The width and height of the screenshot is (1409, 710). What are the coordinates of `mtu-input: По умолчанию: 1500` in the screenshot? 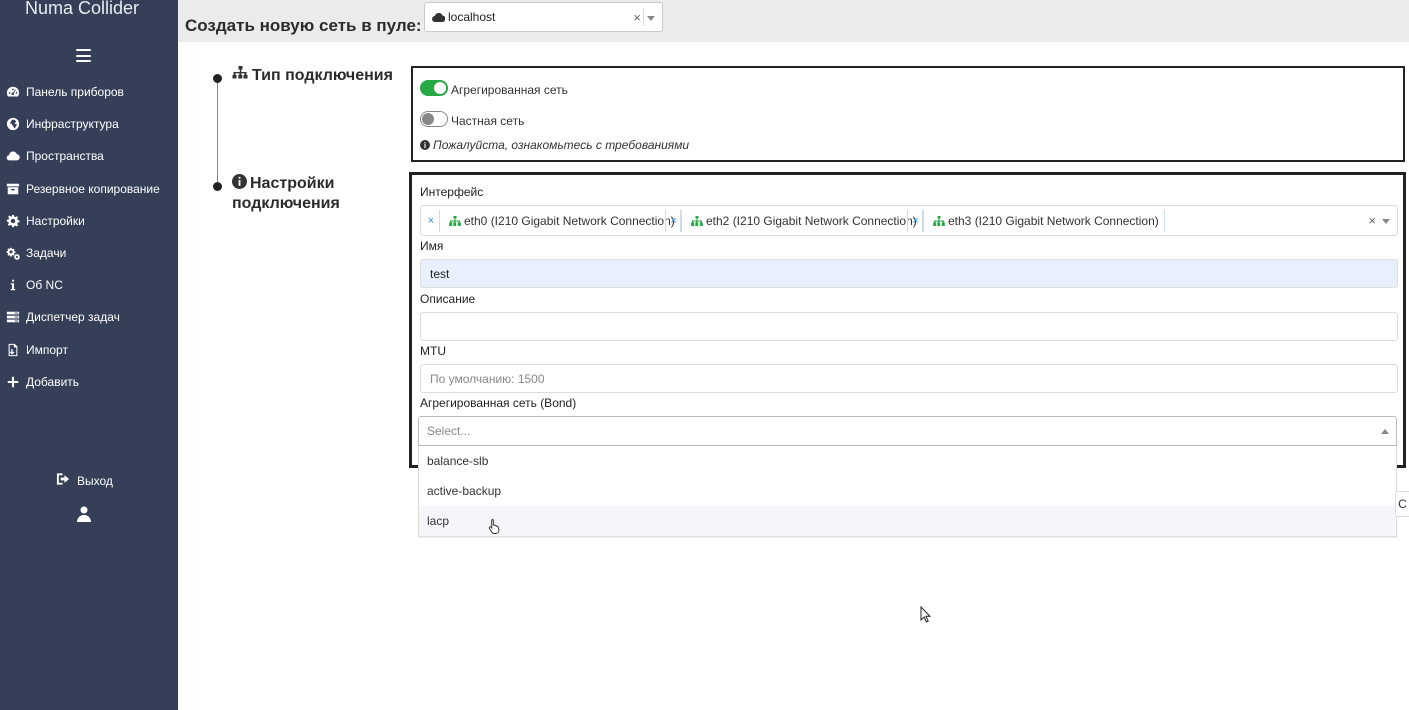 It's located at (909, 378).